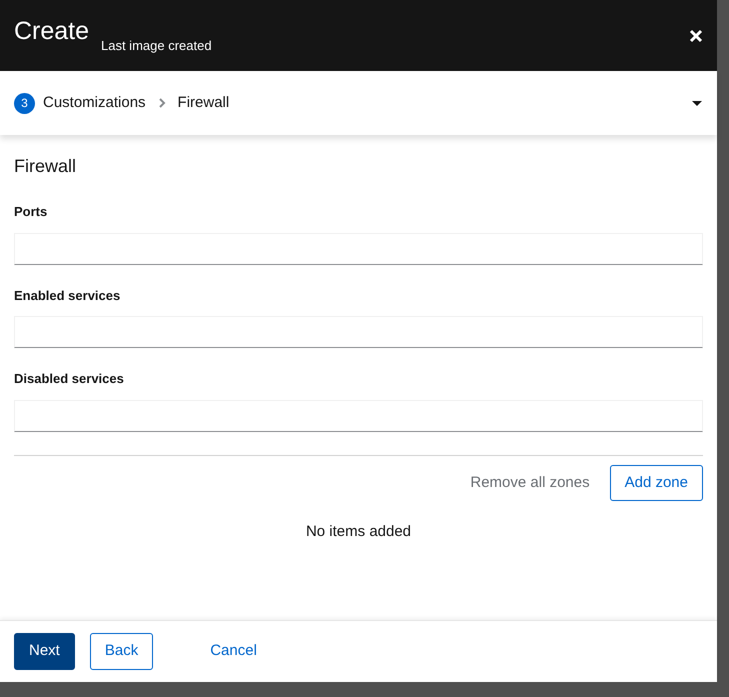 The image size is (729, 697). Describe the element at coordinates (94, 102) in the screenshot. I see `breadcrumb-item: Customizations` at that location.